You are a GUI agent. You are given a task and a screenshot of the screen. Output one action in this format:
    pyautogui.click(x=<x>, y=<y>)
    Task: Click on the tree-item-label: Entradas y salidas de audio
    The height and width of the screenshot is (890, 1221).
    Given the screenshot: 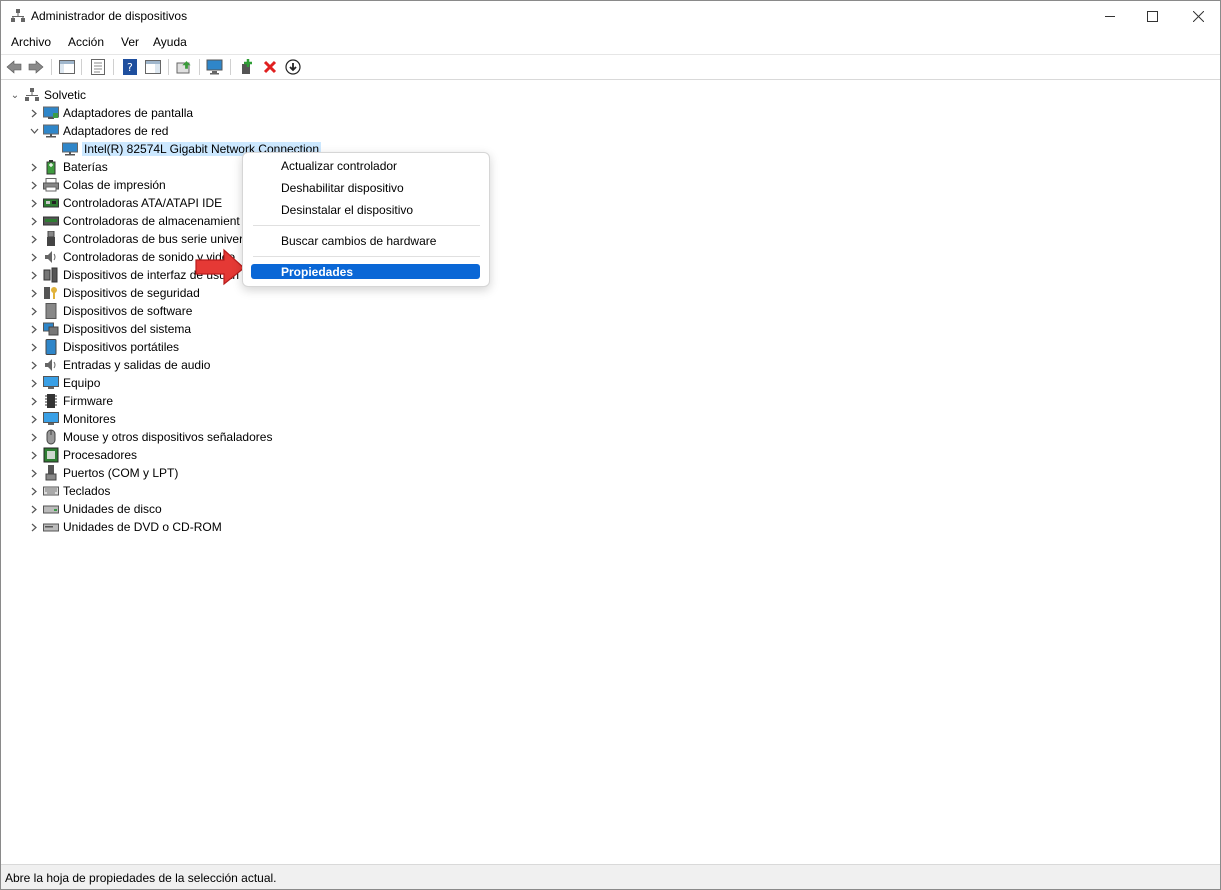 What is the action you would take?
    pyautogui.click(x=137, y=365)
    